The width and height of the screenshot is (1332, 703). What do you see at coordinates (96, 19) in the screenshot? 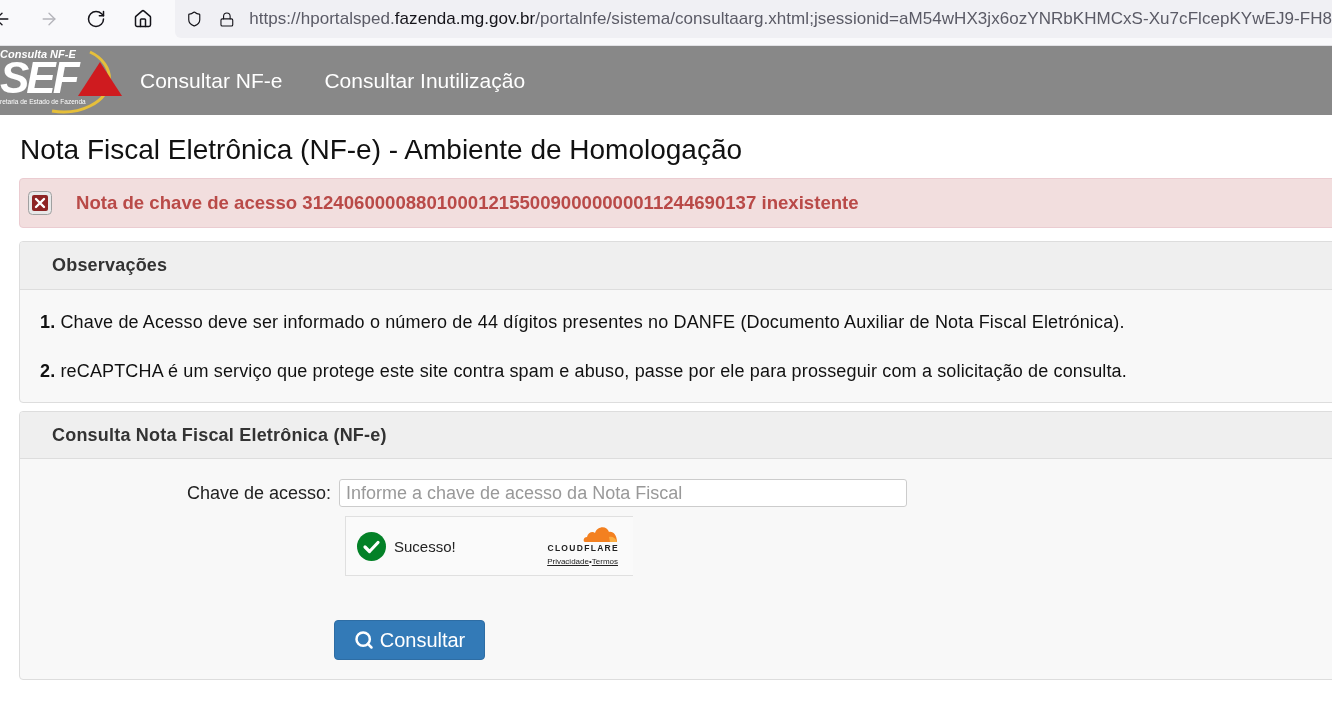
I see `reload-icon` at bounding box center [96, 19].